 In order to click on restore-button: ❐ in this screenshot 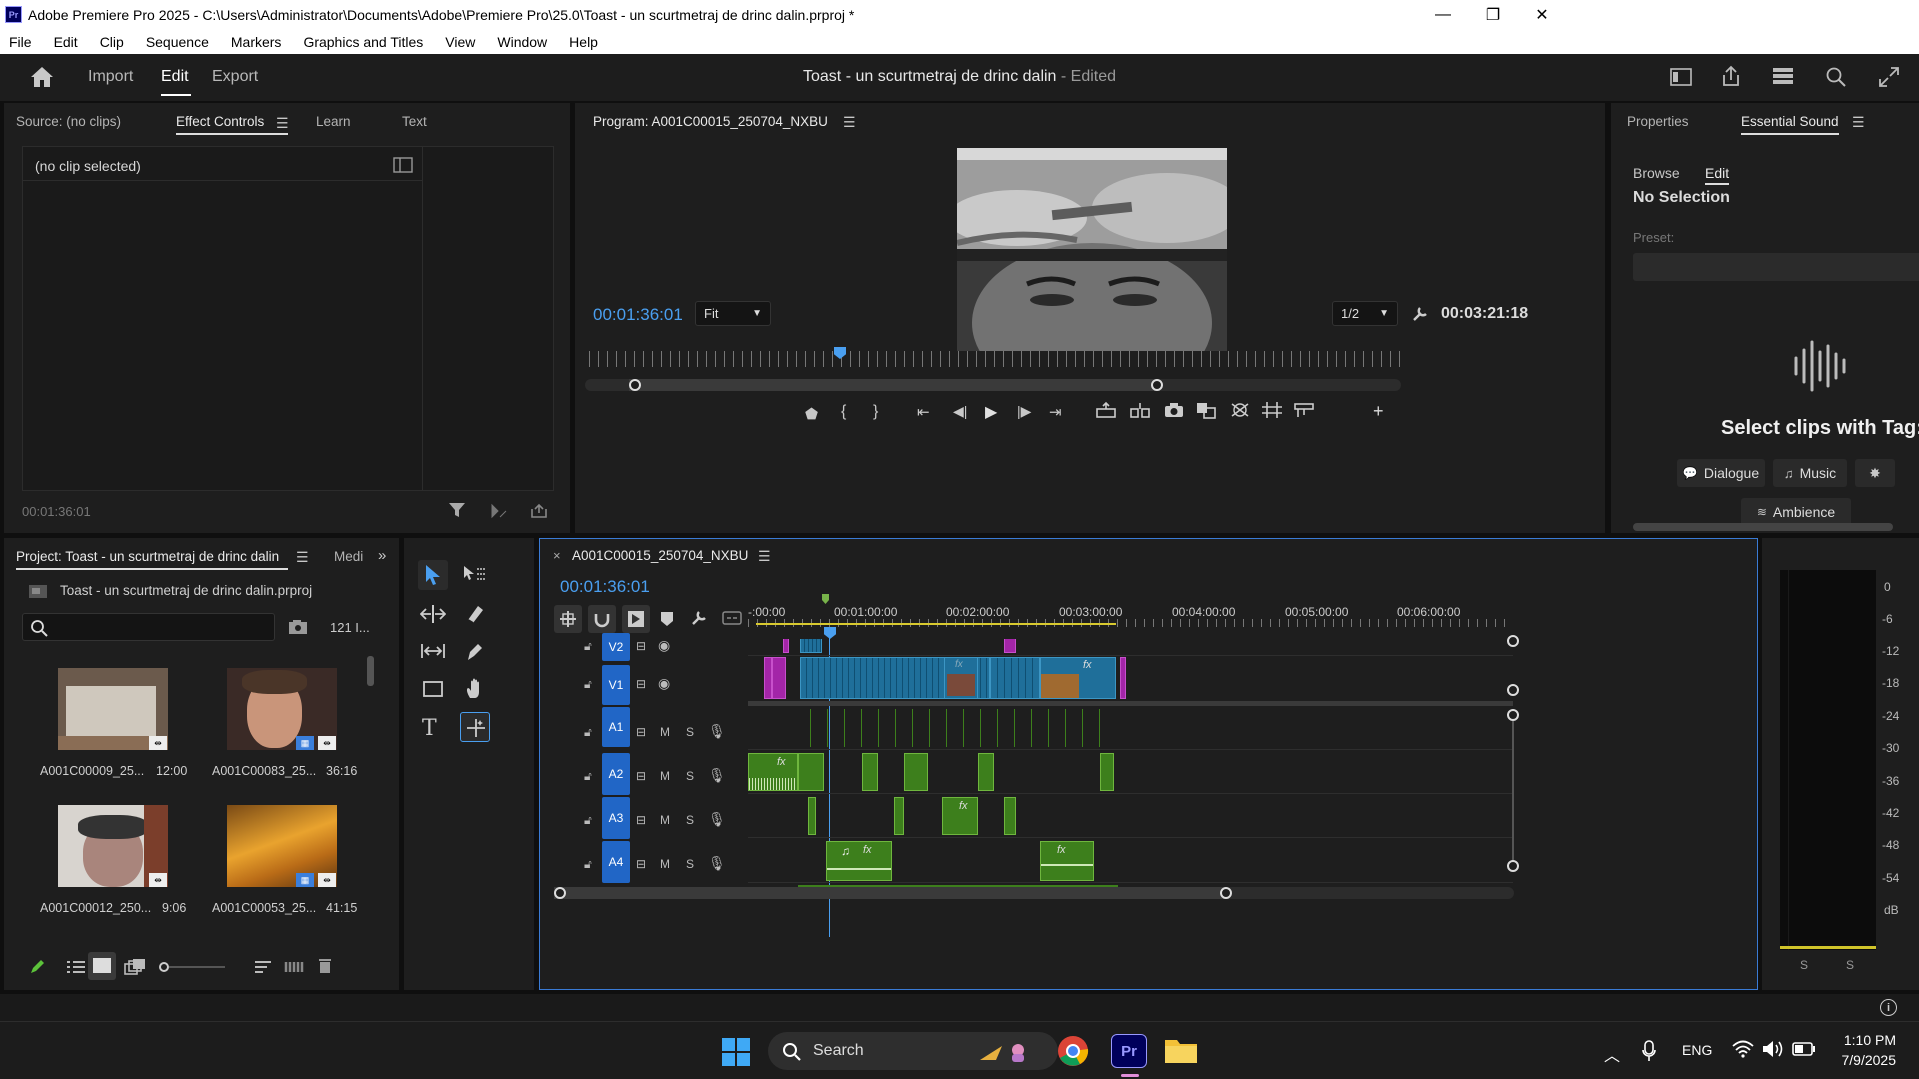, I will do `click(1493, 14)`.